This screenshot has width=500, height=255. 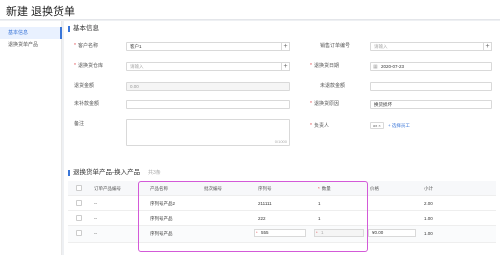 What do you see at coordinates (84, 86) in the screenshot?
I see `amount-label: 退货金额` at bounding box center [84, 86].